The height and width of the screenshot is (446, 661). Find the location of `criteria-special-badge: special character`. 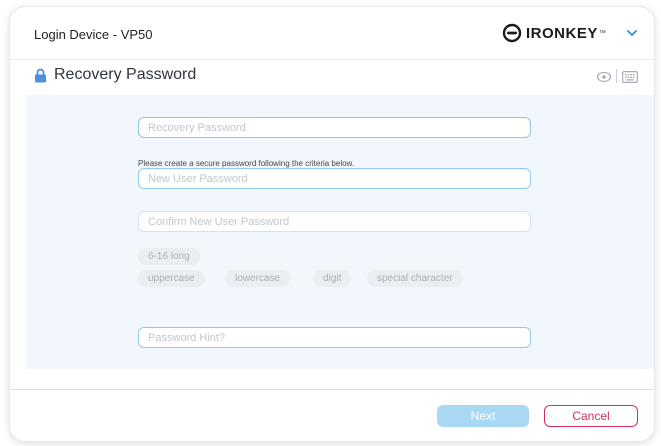

criteria-special-badge: special character is located at coordinates (415, 278).